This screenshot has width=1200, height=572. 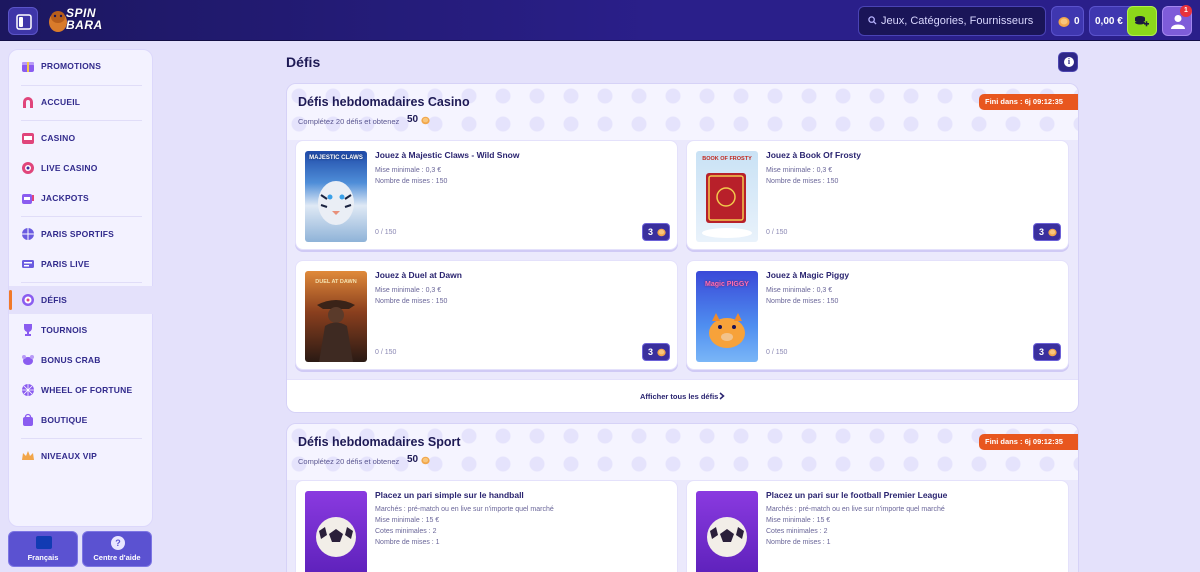 I want to click on sidebar-item-bonus-crab: BONUS CRAB, so click(x=81, y=360).